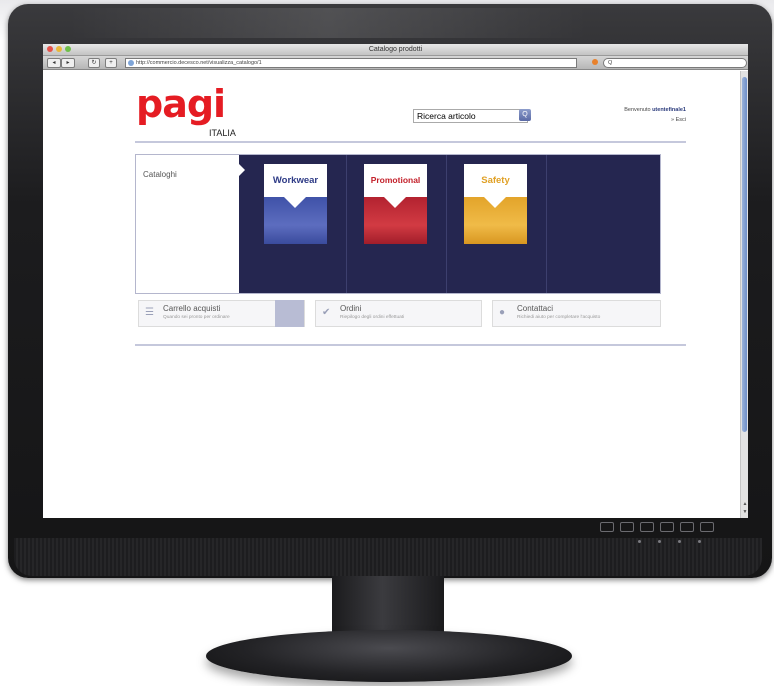 This screenshot has height=686, width=774. I want to click on article-search-input: Ricerca articolo, so click(470, 116).